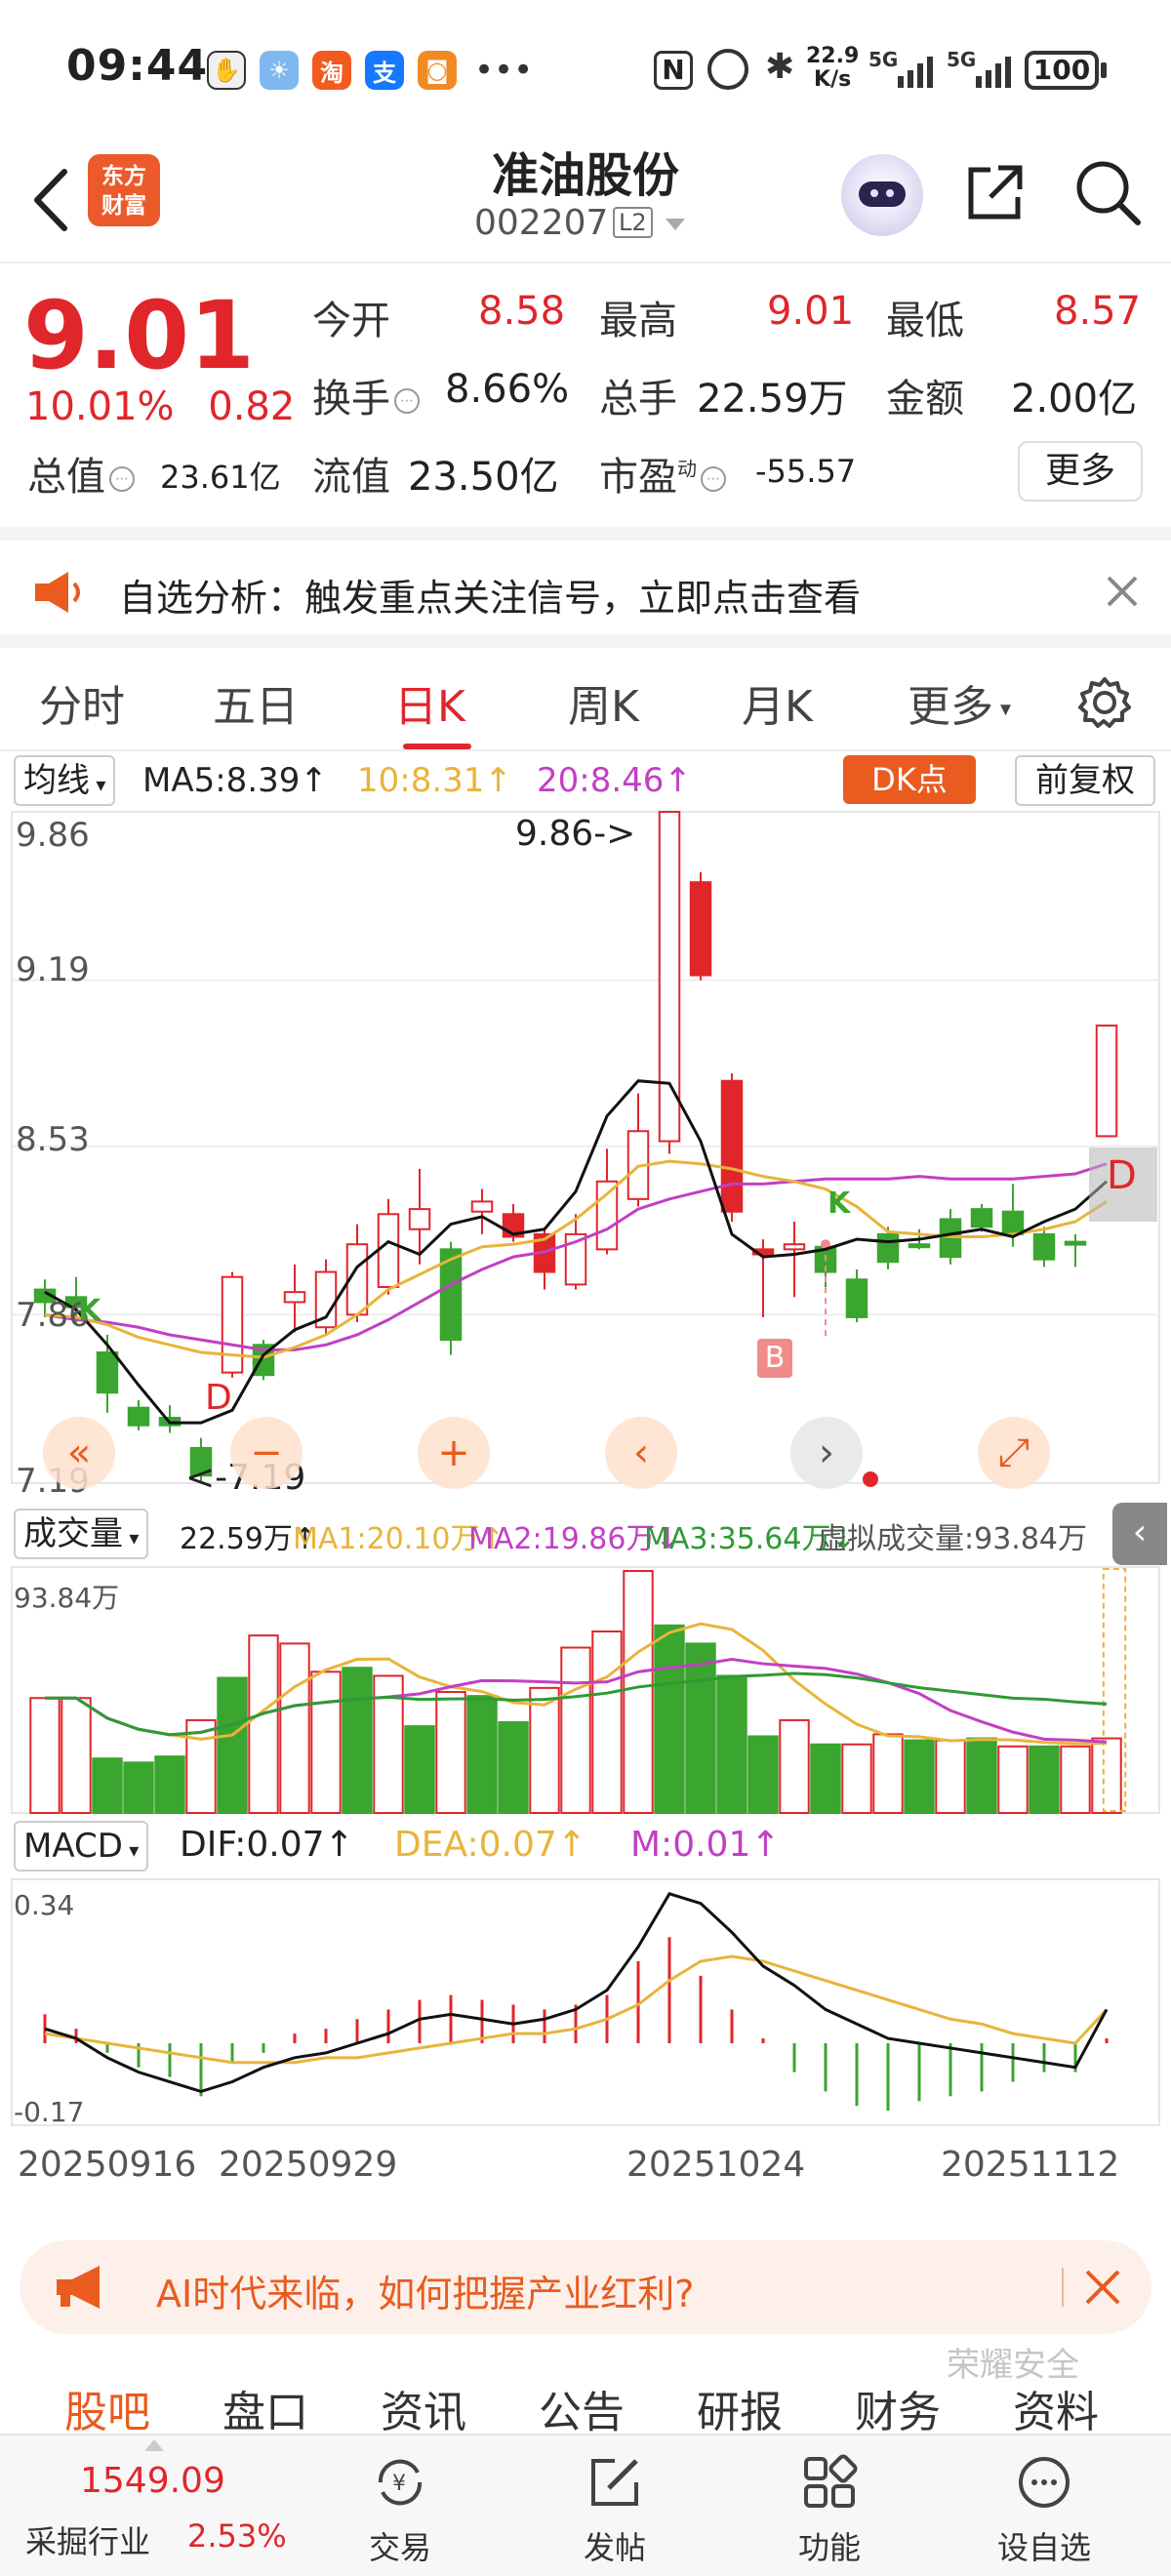 The image size is (1171, 2576). Describe the element at coordinates (826, 1453) in the screenshot. I see `next-button: ›` at that location.